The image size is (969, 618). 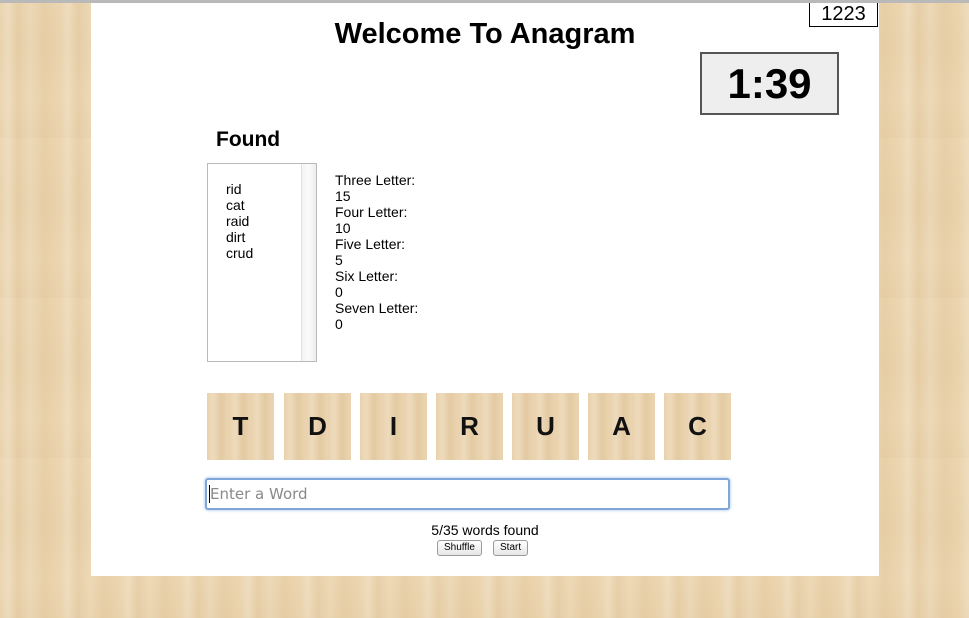 I want to click on stat-value-three: 15, so click(x=343, y=196).